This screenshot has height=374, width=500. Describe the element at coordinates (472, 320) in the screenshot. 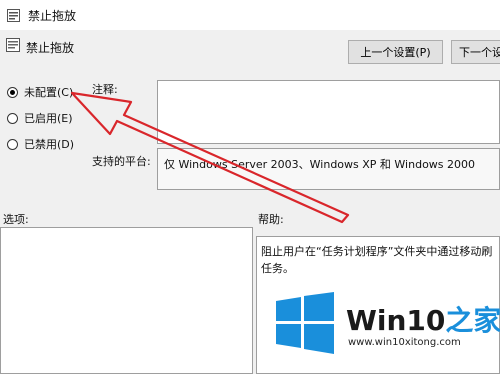

I see `watermark-brand-accent: 之家` at that location.